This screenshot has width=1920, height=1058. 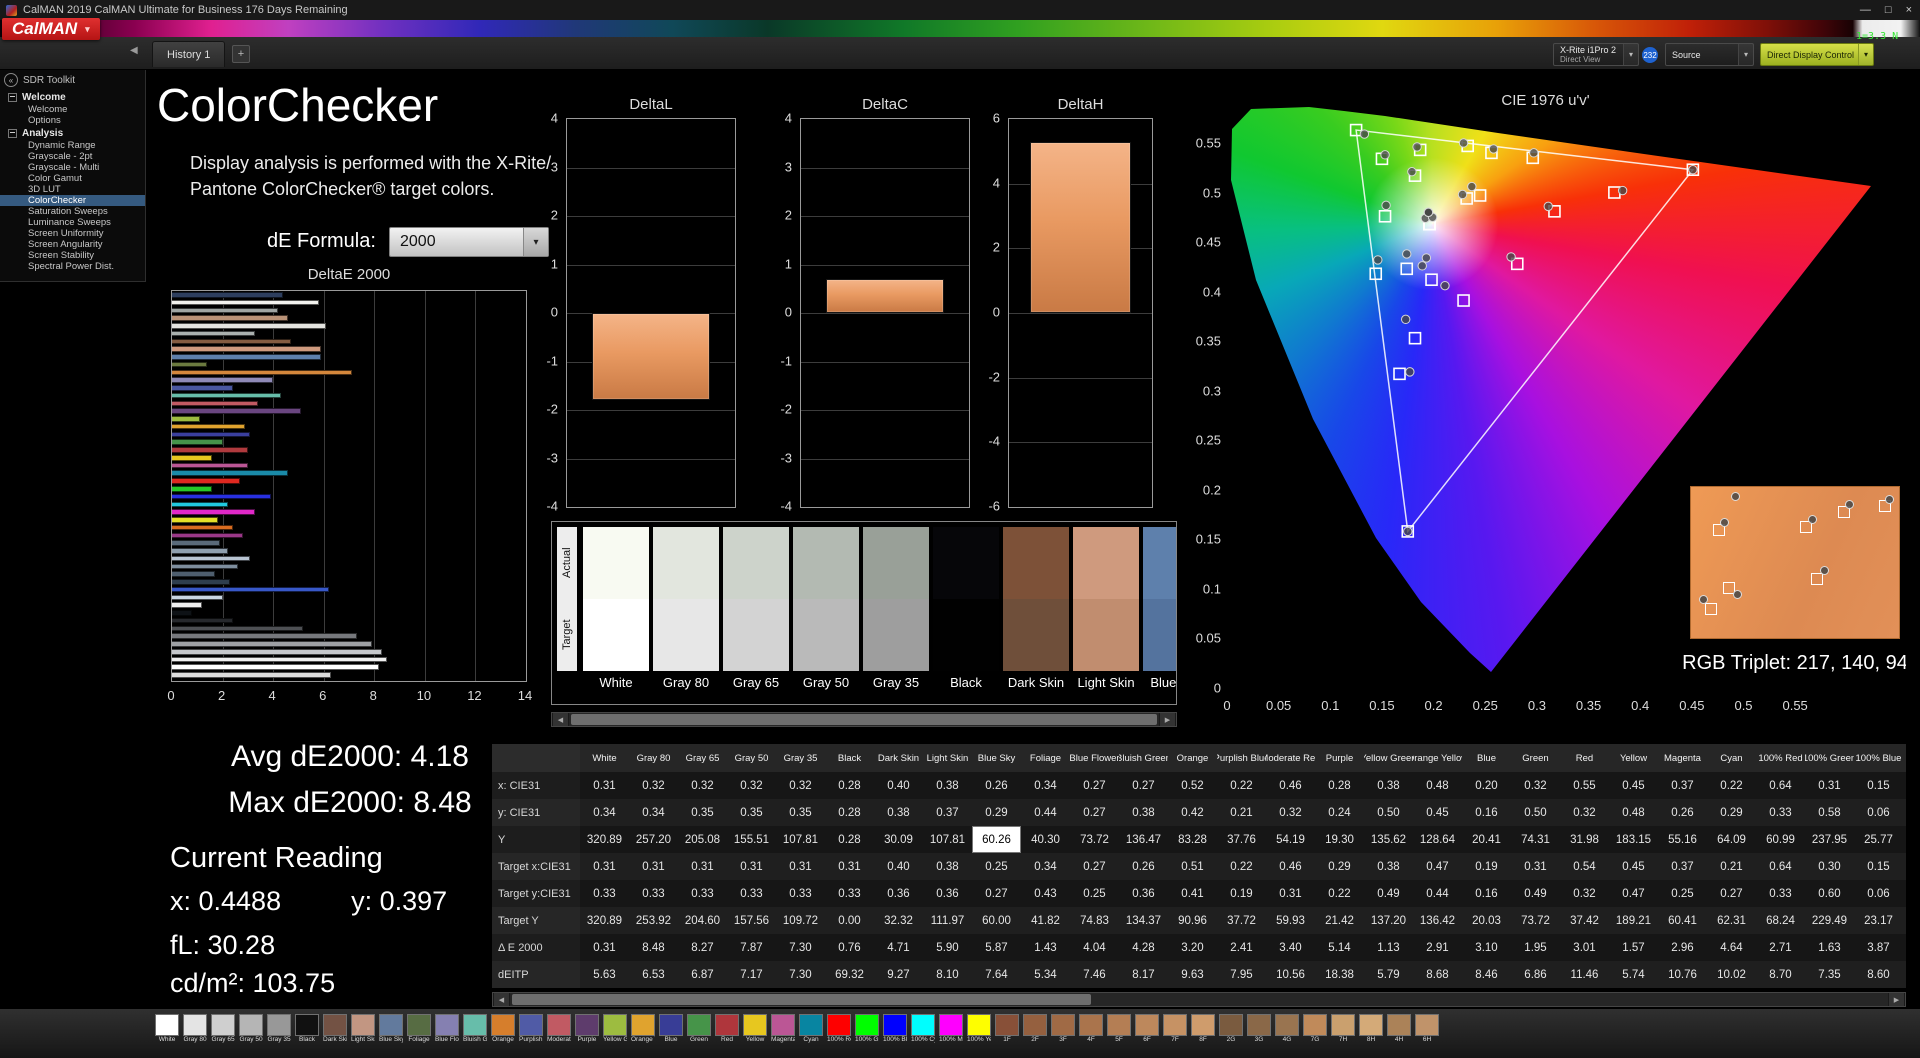 What do you see at coordinates (251, 1029) in the screenshot?
I see `palette-patch-gray-50: Gray 50` at bounding box center [251, 1029].